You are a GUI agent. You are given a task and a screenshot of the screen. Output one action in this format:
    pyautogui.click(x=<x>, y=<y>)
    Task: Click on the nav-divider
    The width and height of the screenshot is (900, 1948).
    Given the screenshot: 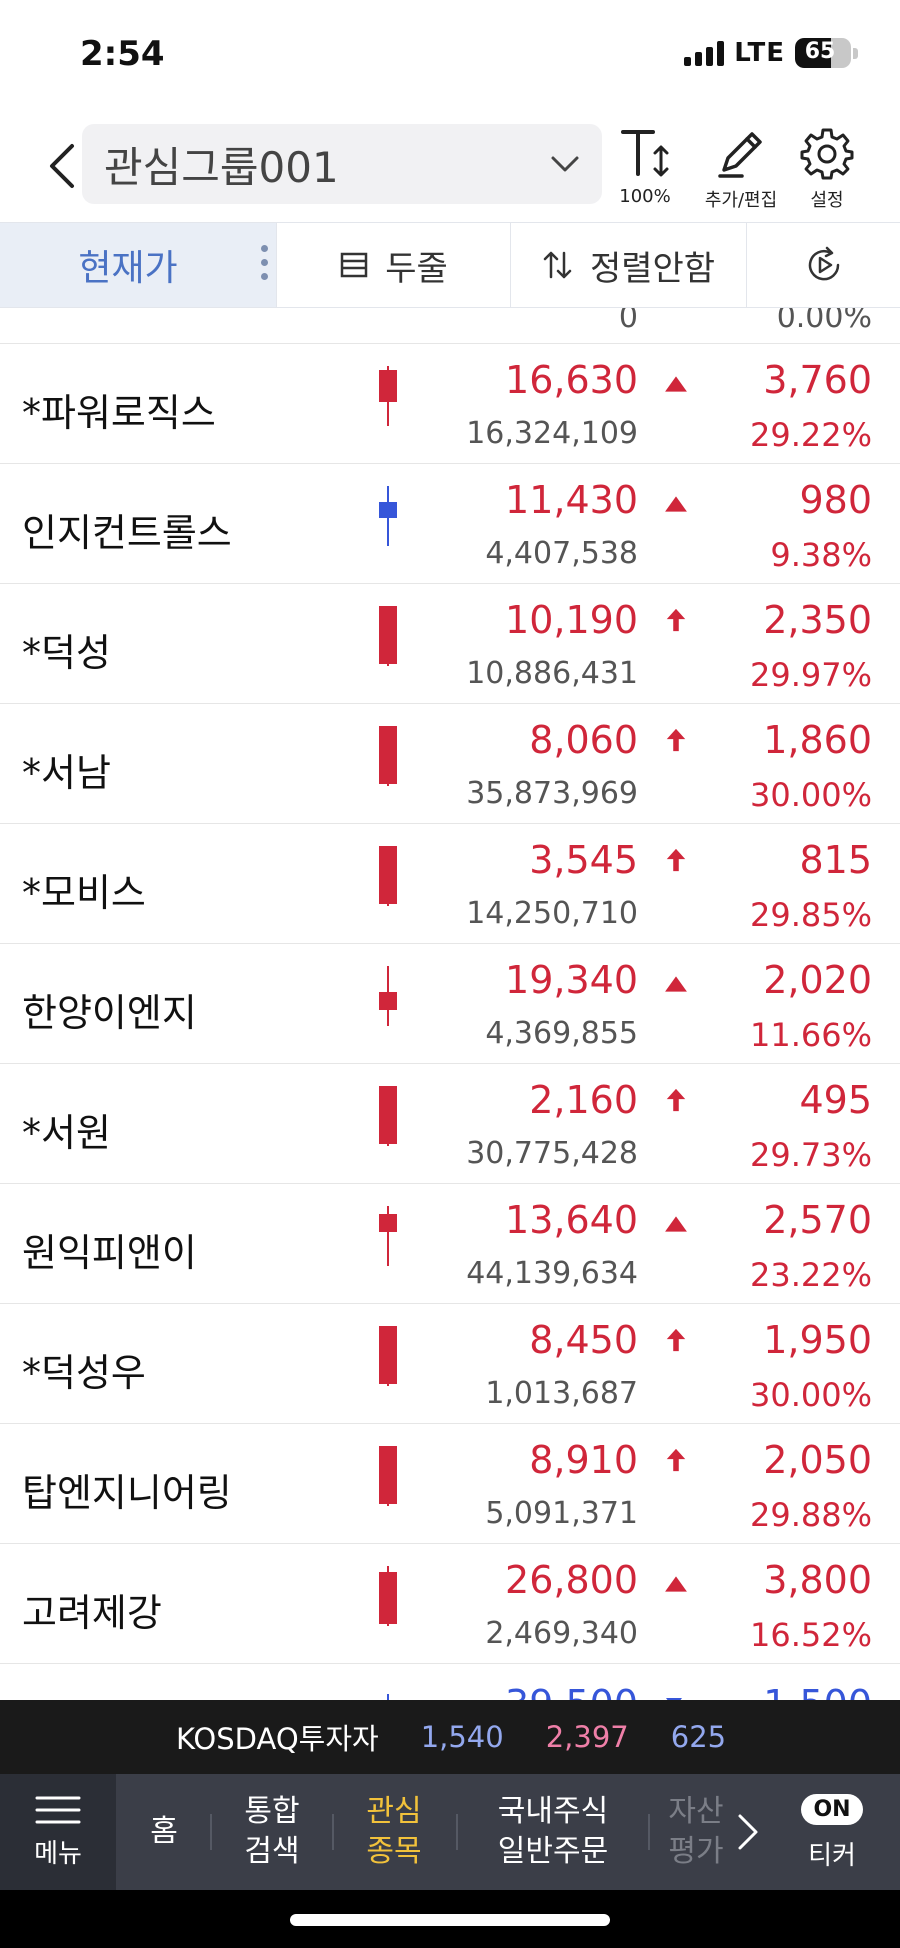 What is the action you would take?
    pyautogui.click(x=333, y=1832)
    